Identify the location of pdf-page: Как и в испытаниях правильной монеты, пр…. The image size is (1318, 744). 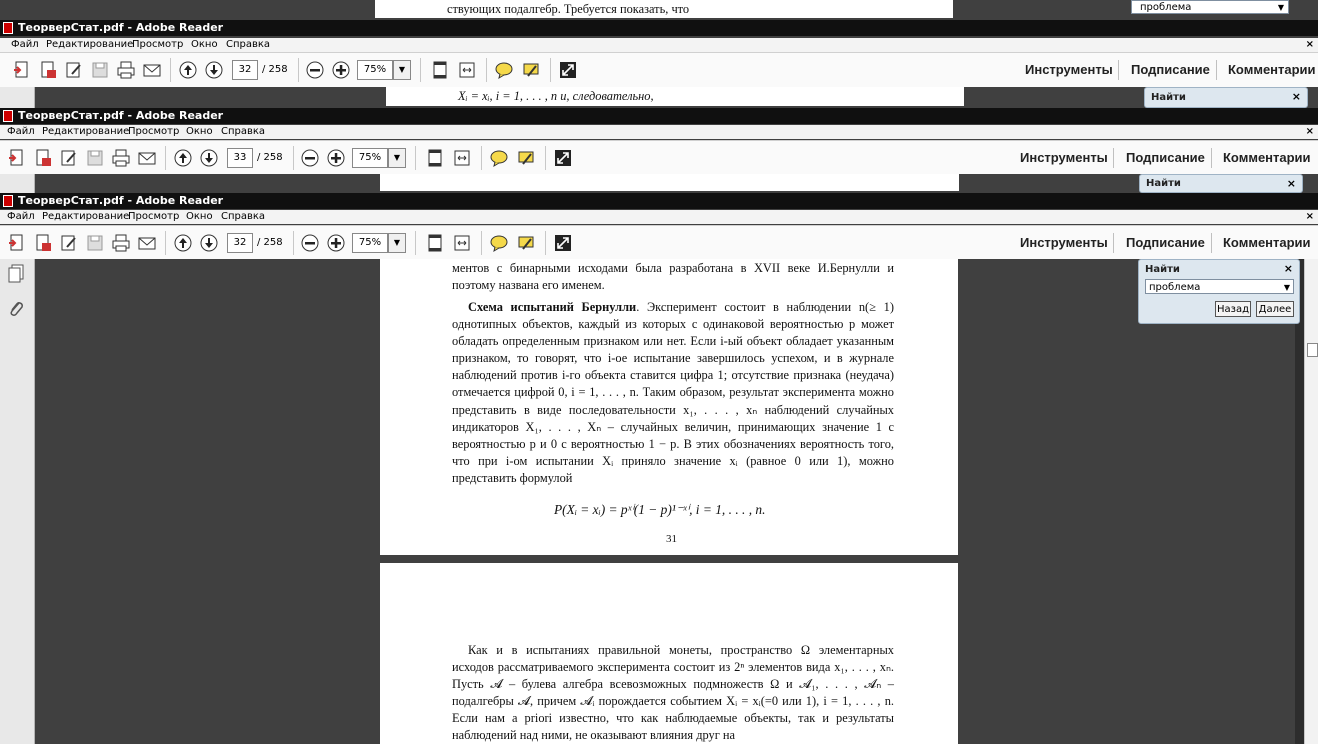
(669, 653).